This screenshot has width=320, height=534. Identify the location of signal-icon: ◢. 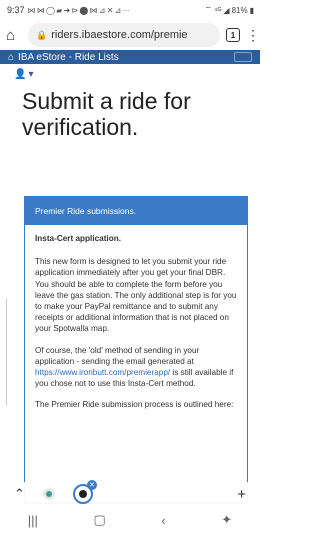
(226, 10).